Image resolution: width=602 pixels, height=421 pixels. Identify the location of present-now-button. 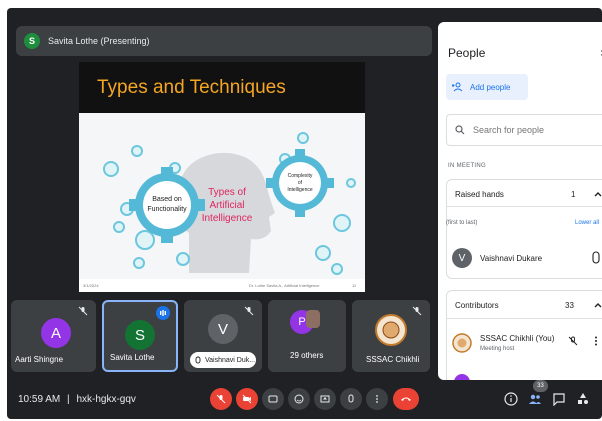
(325, 399).